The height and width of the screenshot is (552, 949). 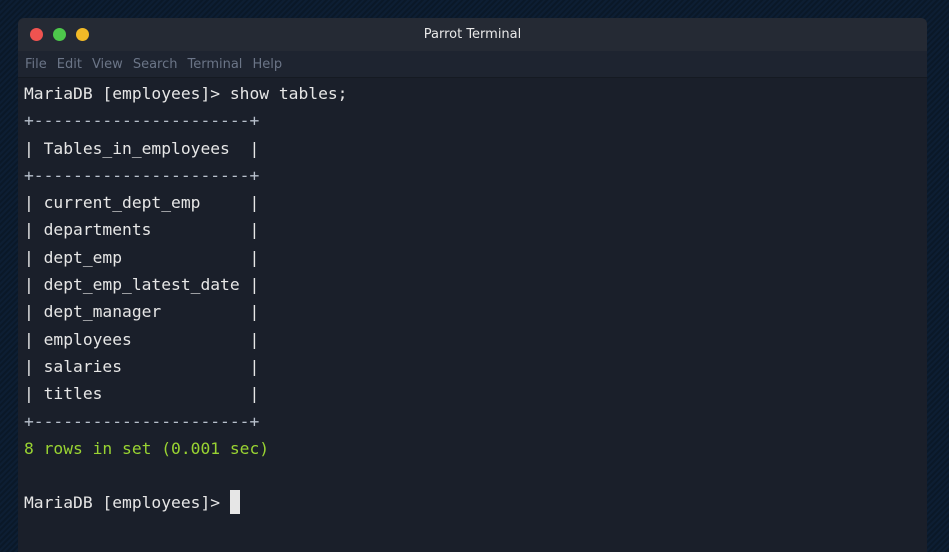 What do you see at coordinates (155, 64) in the screenshot?
I see `menu-search: Search` at bounding box center [155, 64].